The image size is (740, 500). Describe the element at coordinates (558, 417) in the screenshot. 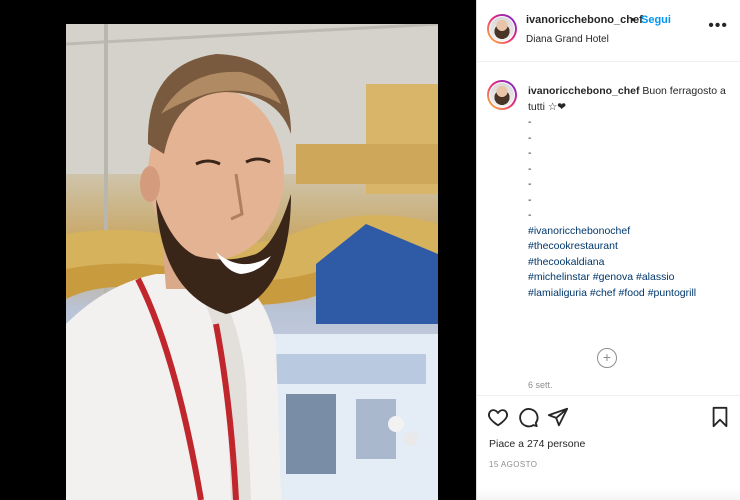

I see `share-icon` at that location.